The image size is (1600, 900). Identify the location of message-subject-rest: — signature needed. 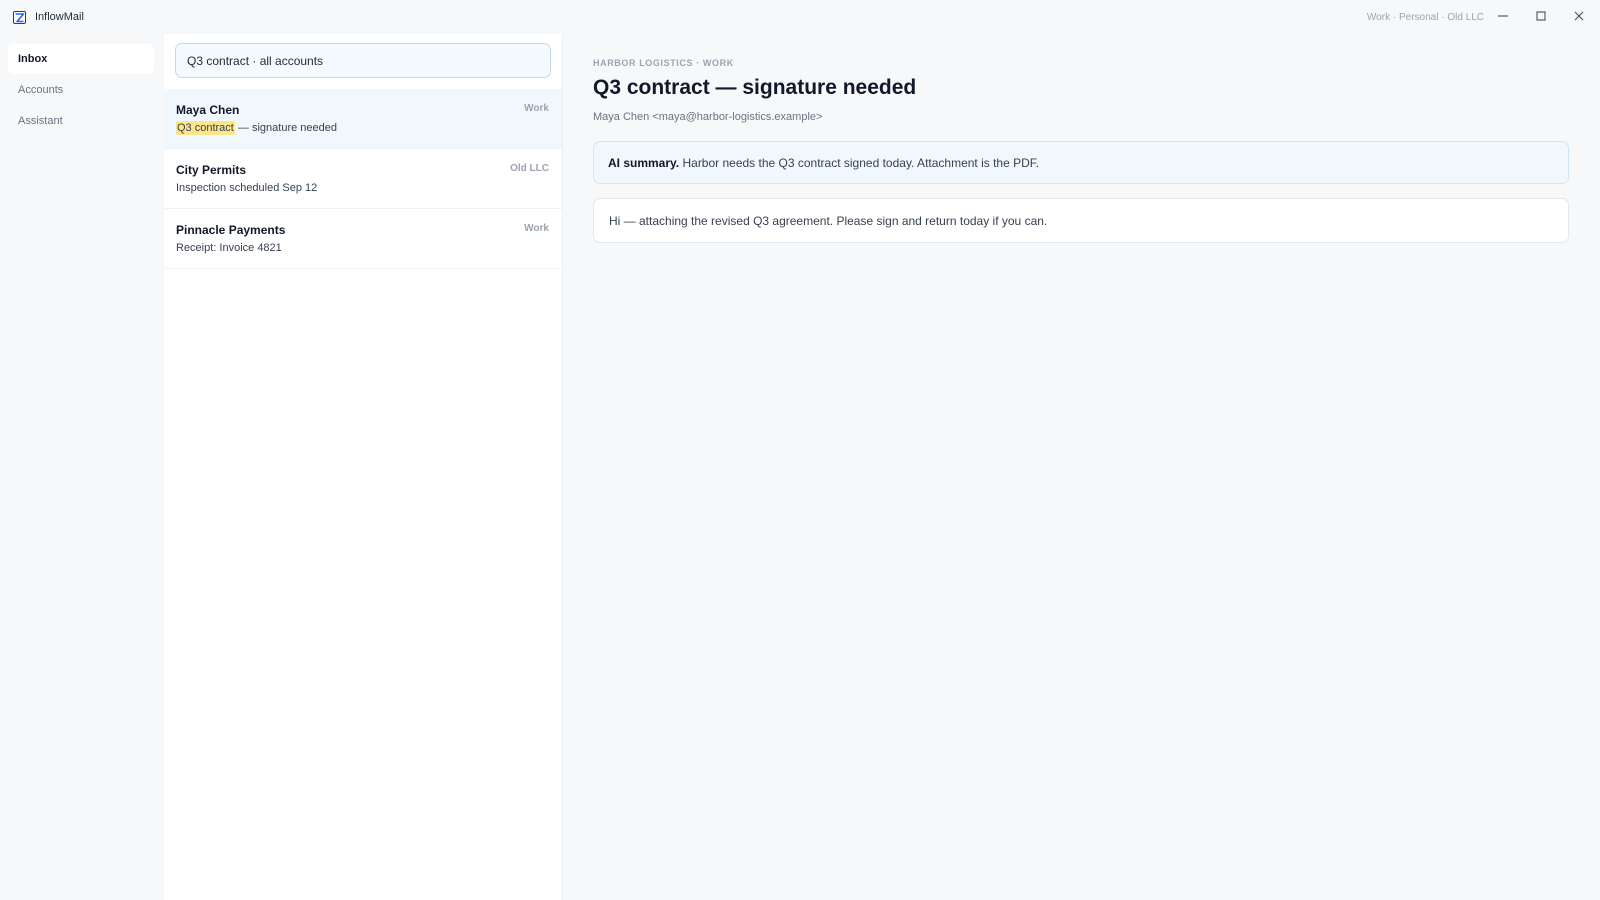
(285, 128).